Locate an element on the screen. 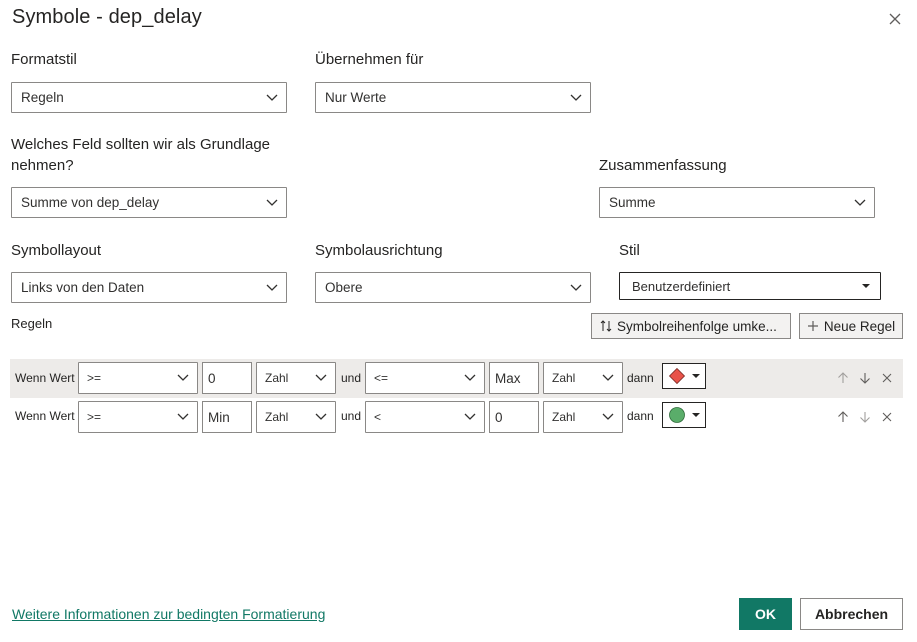  icon-layout-dropdown: Links von den Daten is located at coordinates (149, 287).